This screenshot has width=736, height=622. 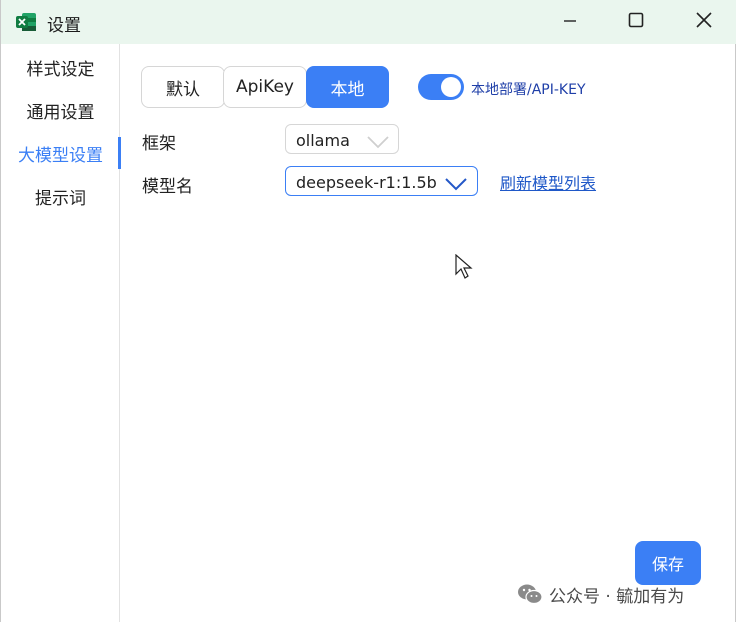 I want to click on close-icon, so click(x=704, y=22).